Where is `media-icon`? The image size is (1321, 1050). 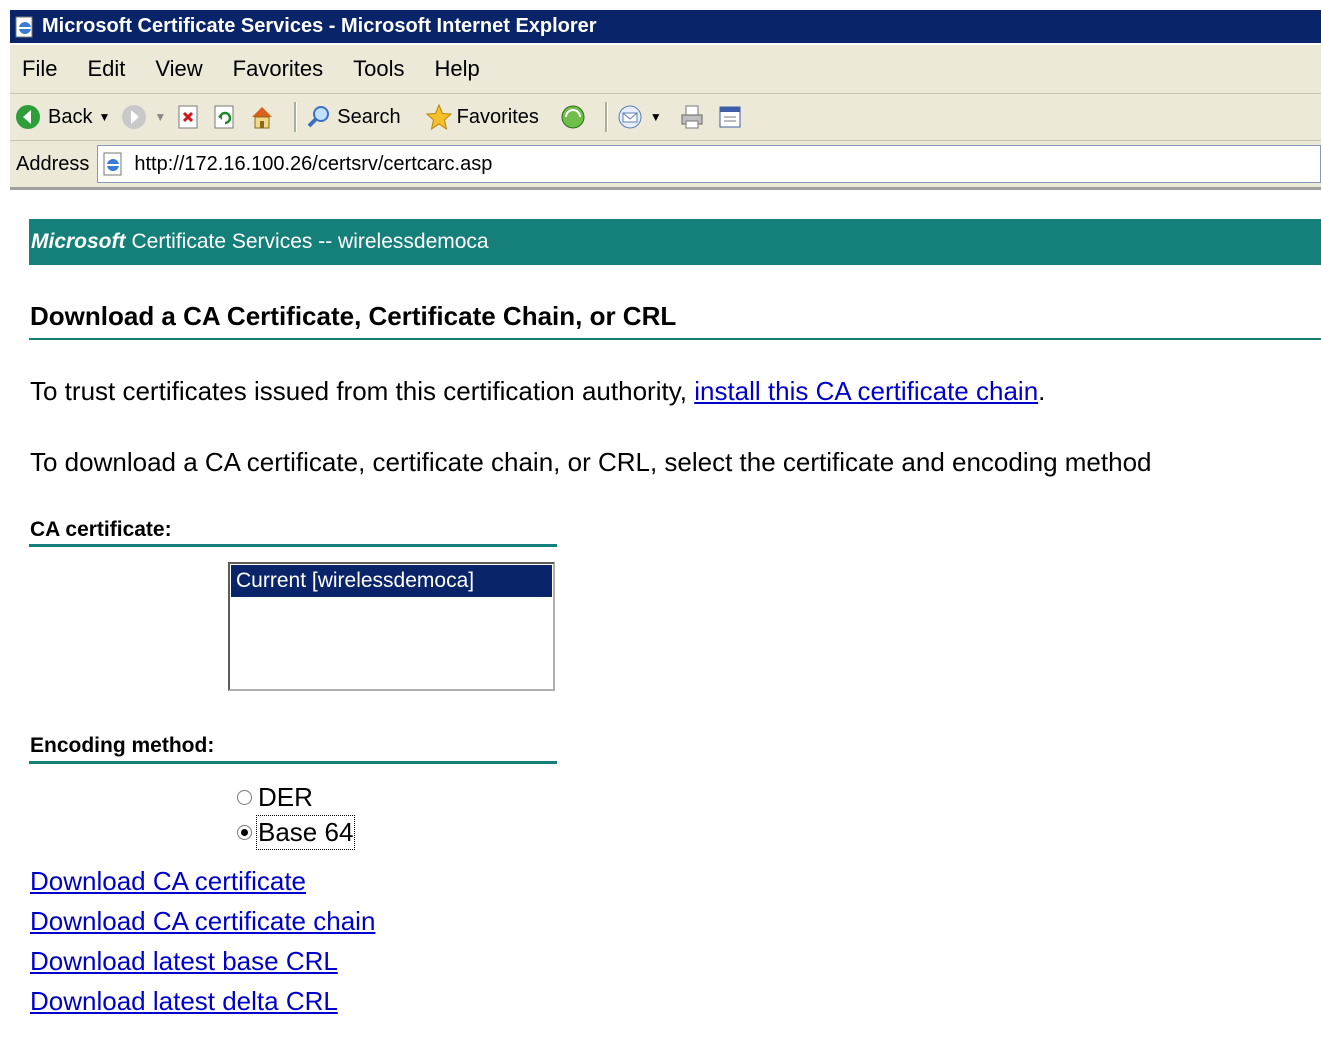 media-icon is located at coordinates (573, 117).